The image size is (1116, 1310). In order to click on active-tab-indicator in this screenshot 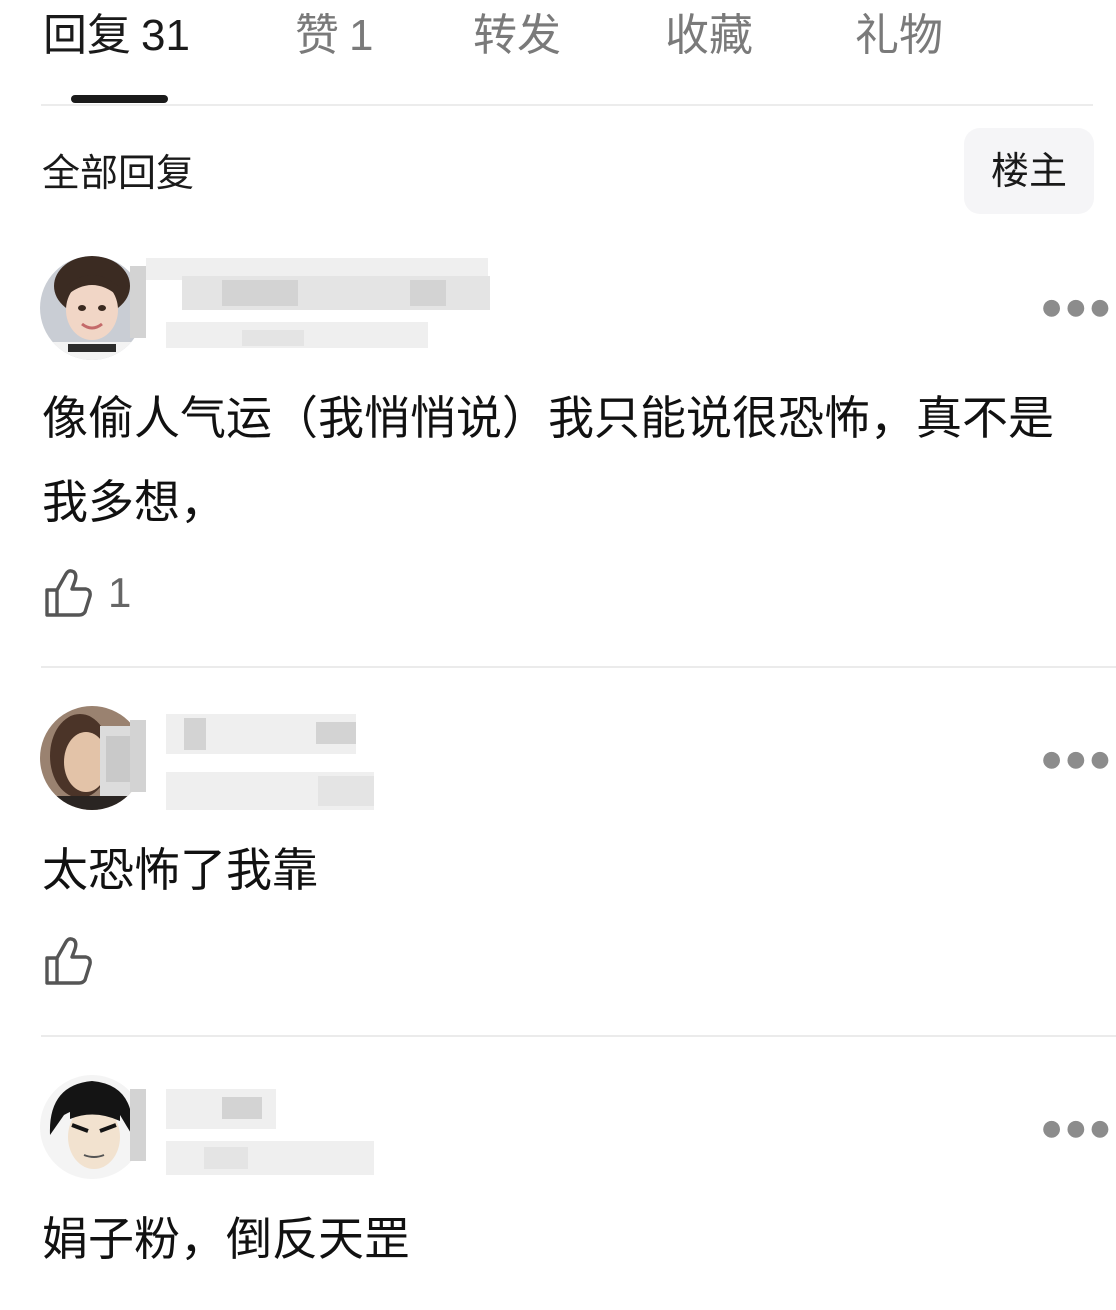, I will do `click(119, 99)`.